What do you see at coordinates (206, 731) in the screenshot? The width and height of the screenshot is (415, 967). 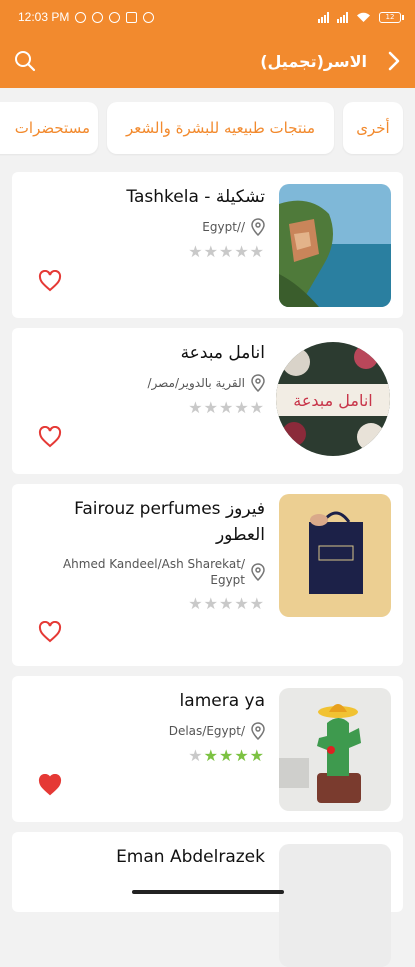 I see `location-text: Delas/Egypt/` at bounding box center [206, 731].